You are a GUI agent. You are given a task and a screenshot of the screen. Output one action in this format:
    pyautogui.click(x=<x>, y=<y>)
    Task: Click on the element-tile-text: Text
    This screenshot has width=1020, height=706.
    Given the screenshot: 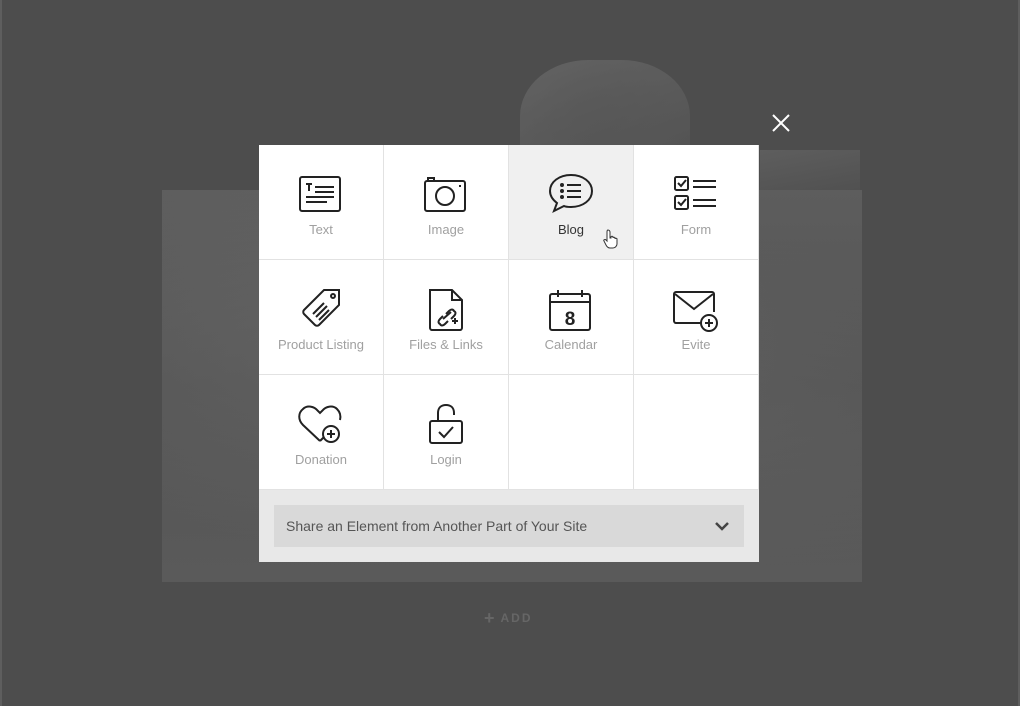 What is the action you would take?
    pyautogui.click(x=321, y=202)
    